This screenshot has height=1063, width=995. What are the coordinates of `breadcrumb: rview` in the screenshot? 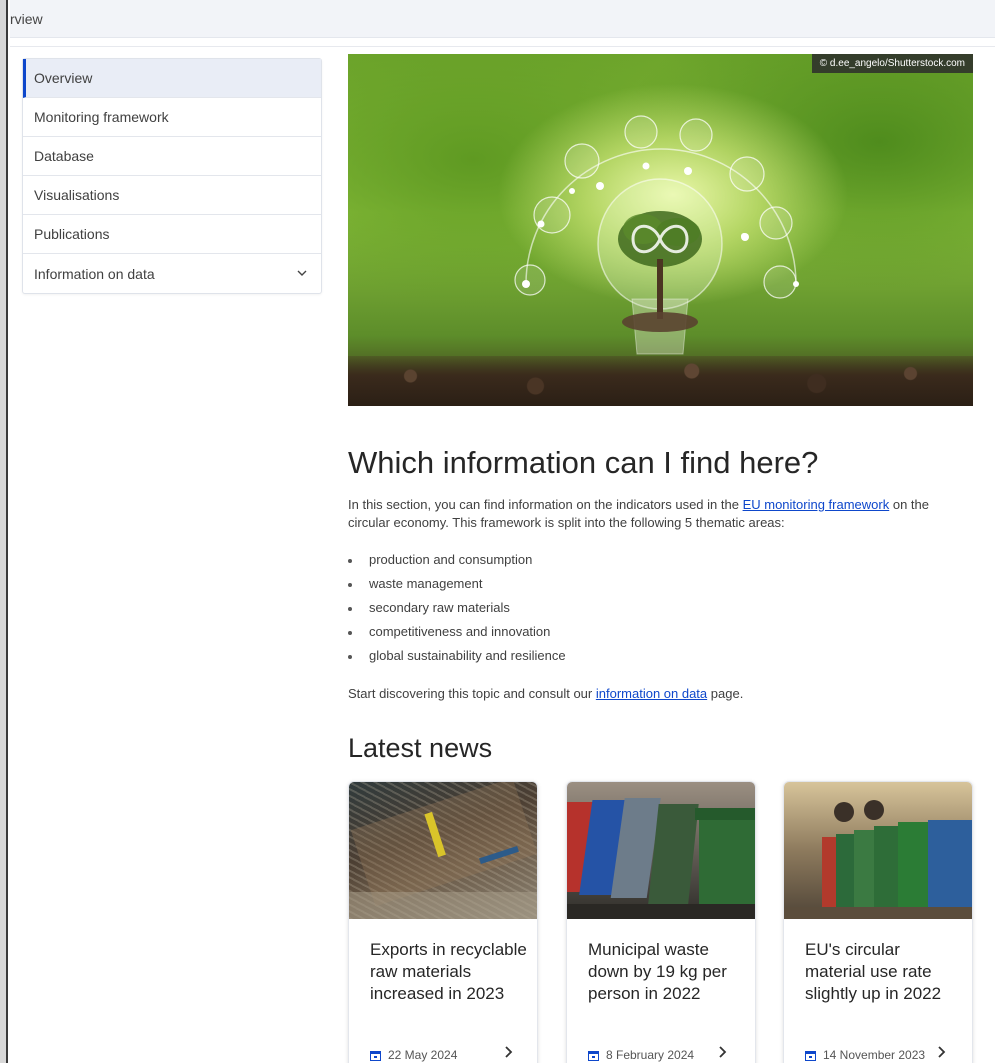 It's located at (26, 19).